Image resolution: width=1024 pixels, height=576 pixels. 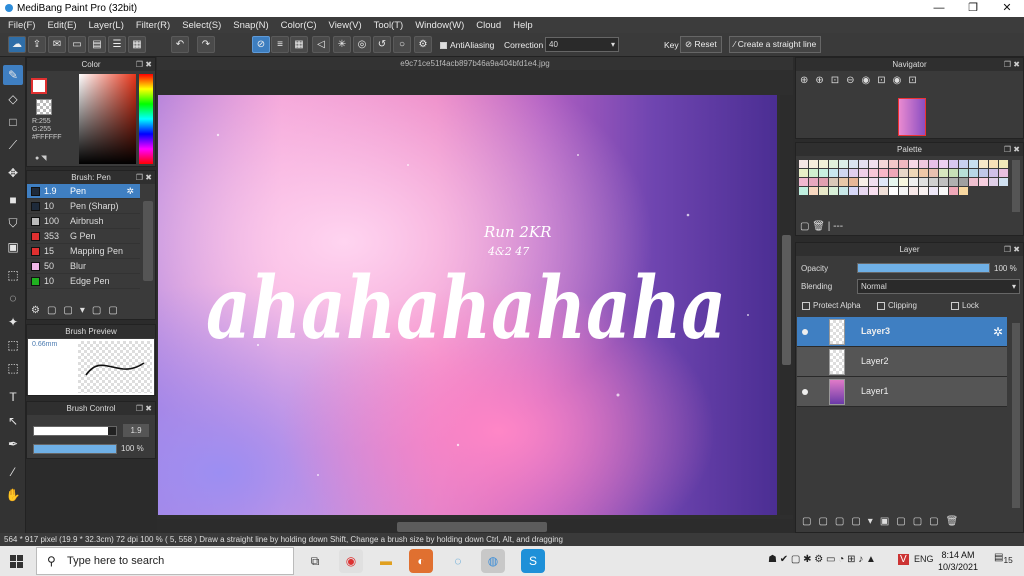 What do you see at coordinates (83, 251) in the screenshot?
I see `brush-item: 15 Mapping Pen` at bounding box center [83, 251].